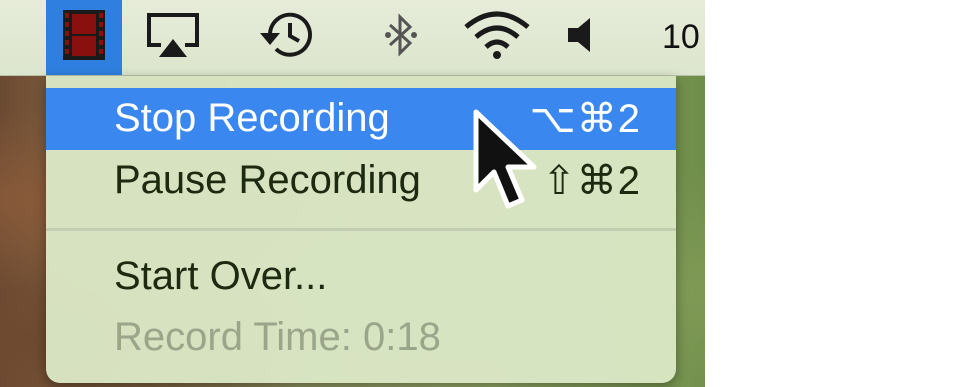 The height and width of the screenshot is (387, 974). What do you see at coordinates (277, 337) in the screenshot?
I see `record-time-label: Record Time: 0:18` at bounding box center [277, 337].